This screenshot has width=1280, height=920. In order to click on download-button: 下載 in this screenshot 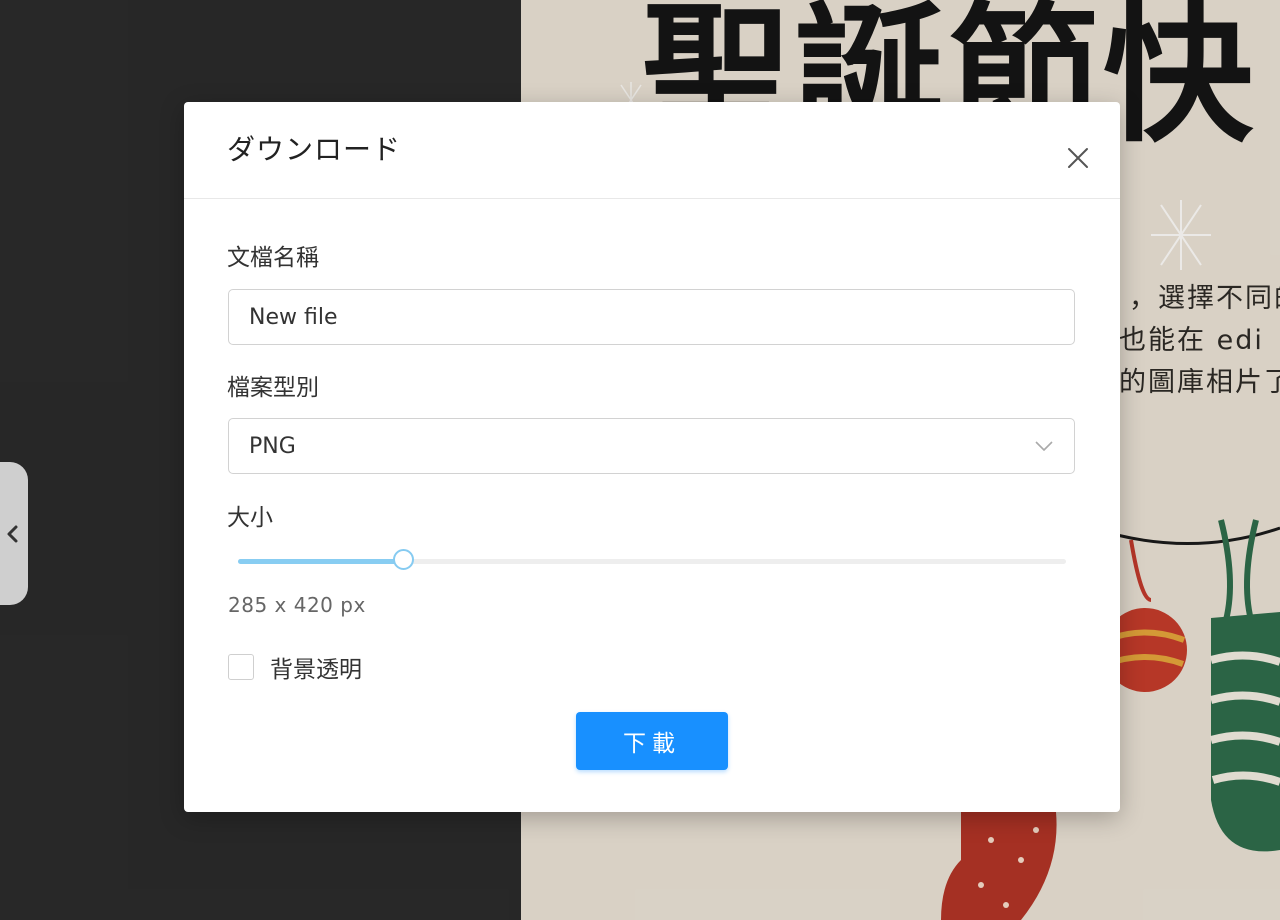, I will do `click(652, 741)`.